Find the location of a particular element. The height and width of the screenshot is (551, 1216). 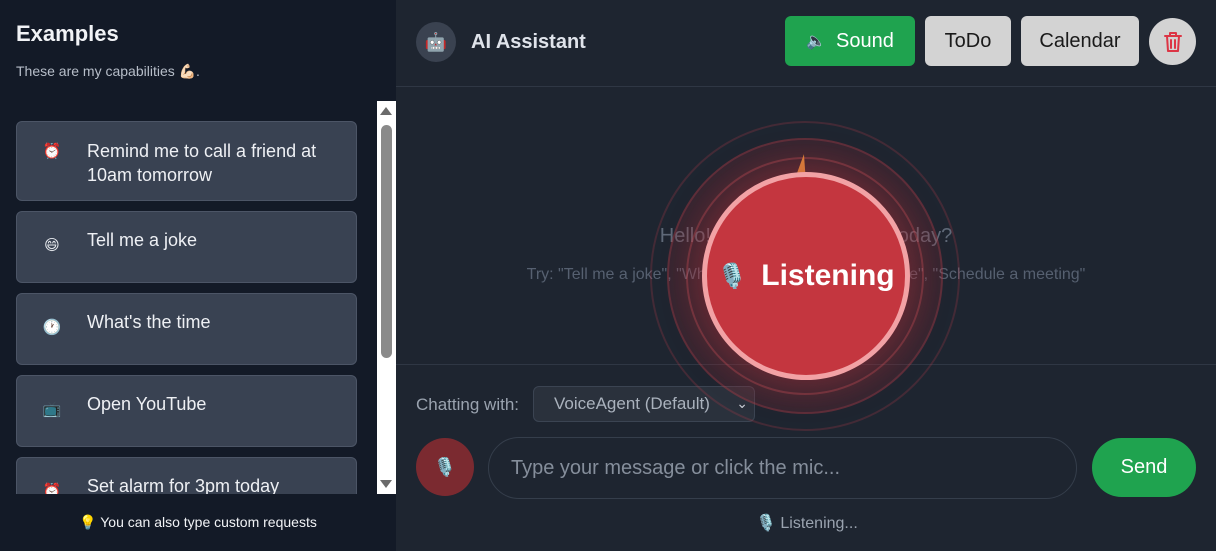

mic-button: 🎙️ is located at coordinates (445, 467).